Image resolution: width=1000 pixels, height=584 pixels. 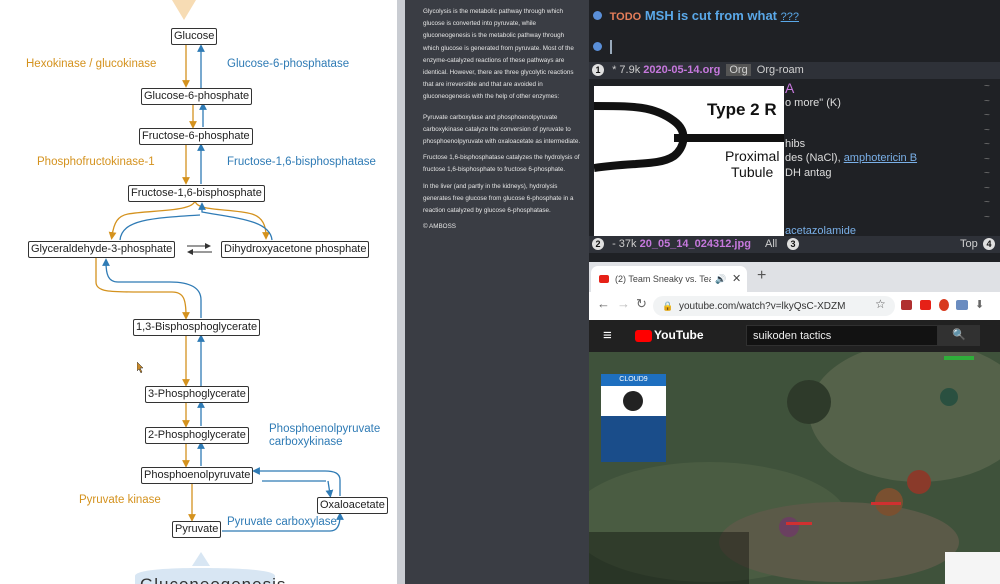 What do you see at coordinates (633, 380) in the screenshot?
I see `sponsor-overlay: CLOUD9` at bounding box center [633, 380].